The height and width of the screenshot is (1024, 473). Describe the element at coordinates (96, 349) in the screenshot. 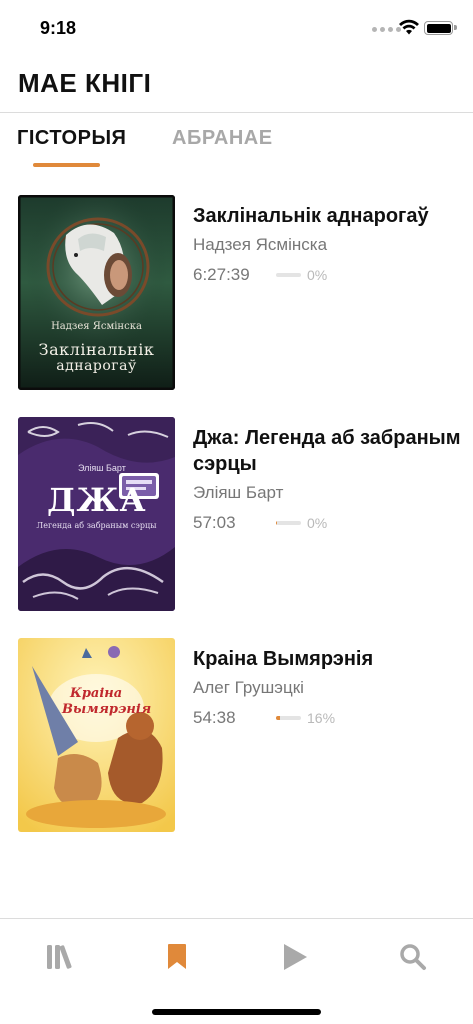

I see `cover-title-text: Заклінальнік` at that location.